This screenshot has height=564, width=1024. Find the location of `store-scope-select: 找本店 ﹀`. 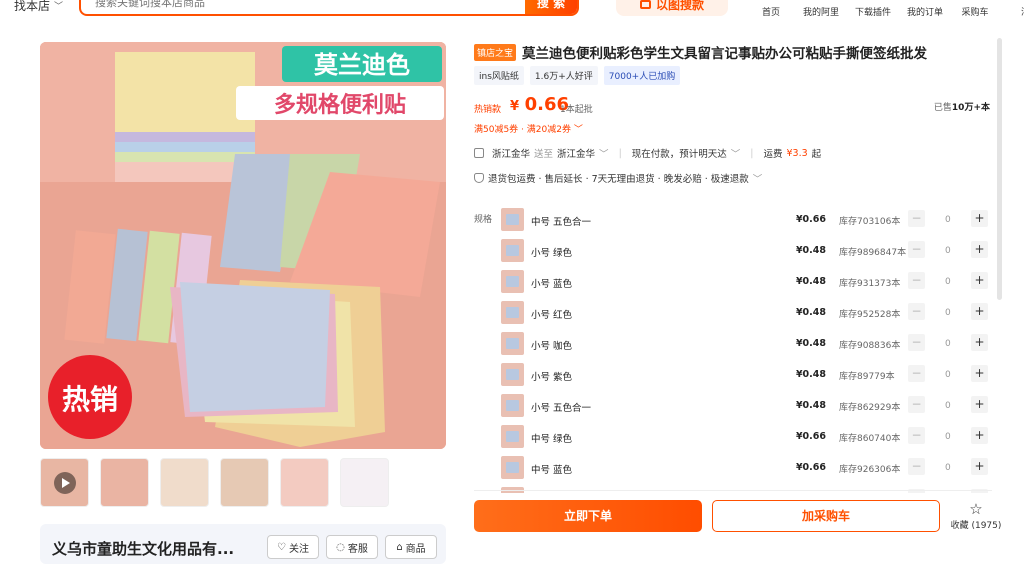

store-scope-select: 找本店 ﹀ is located at coordinates (38, 7).